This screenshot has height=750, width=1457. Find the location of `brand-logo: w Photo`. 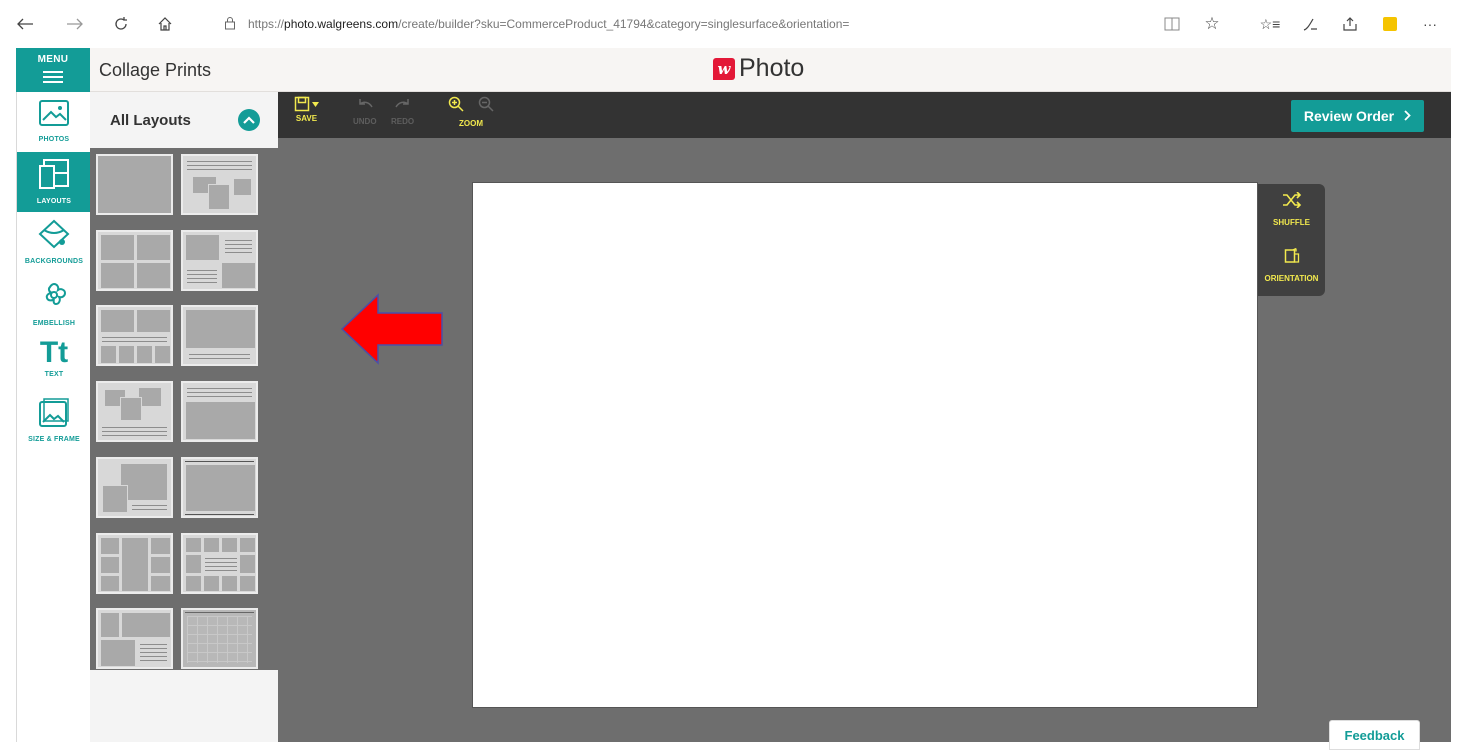

brand-logo: w Photo is located at coordinates (758, 68).